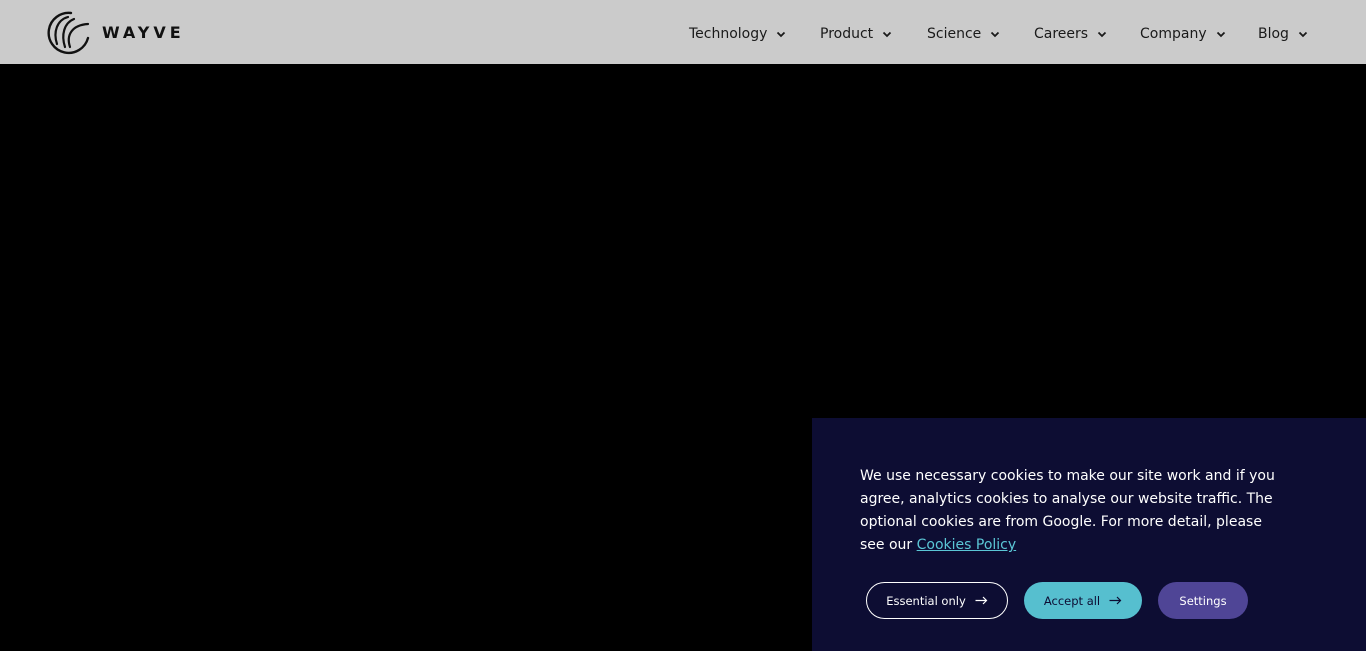 The height and width of the screenshot is (651, 1366). I want to click on nav-item-science: Science, so click(963, 34).